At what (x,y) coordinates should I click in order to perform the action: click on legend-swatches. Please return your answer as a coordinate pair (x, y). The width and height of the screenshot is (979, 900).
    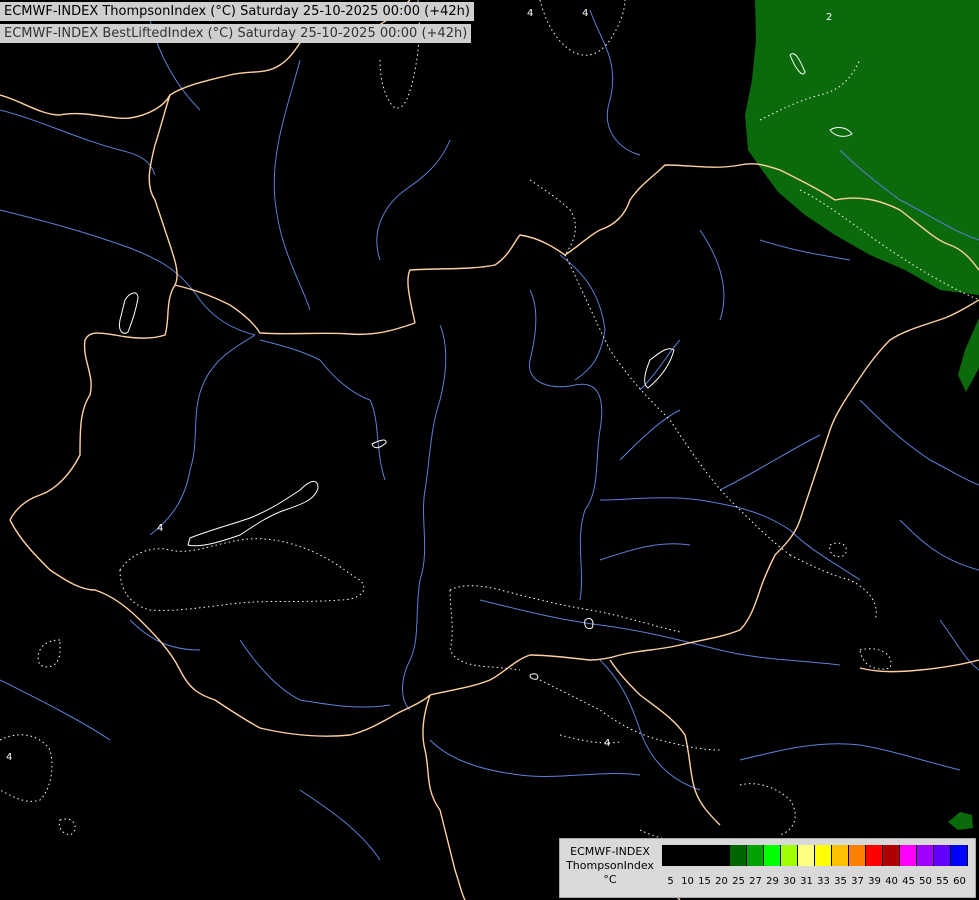
    Looking at the image, I should click on (815, 855).